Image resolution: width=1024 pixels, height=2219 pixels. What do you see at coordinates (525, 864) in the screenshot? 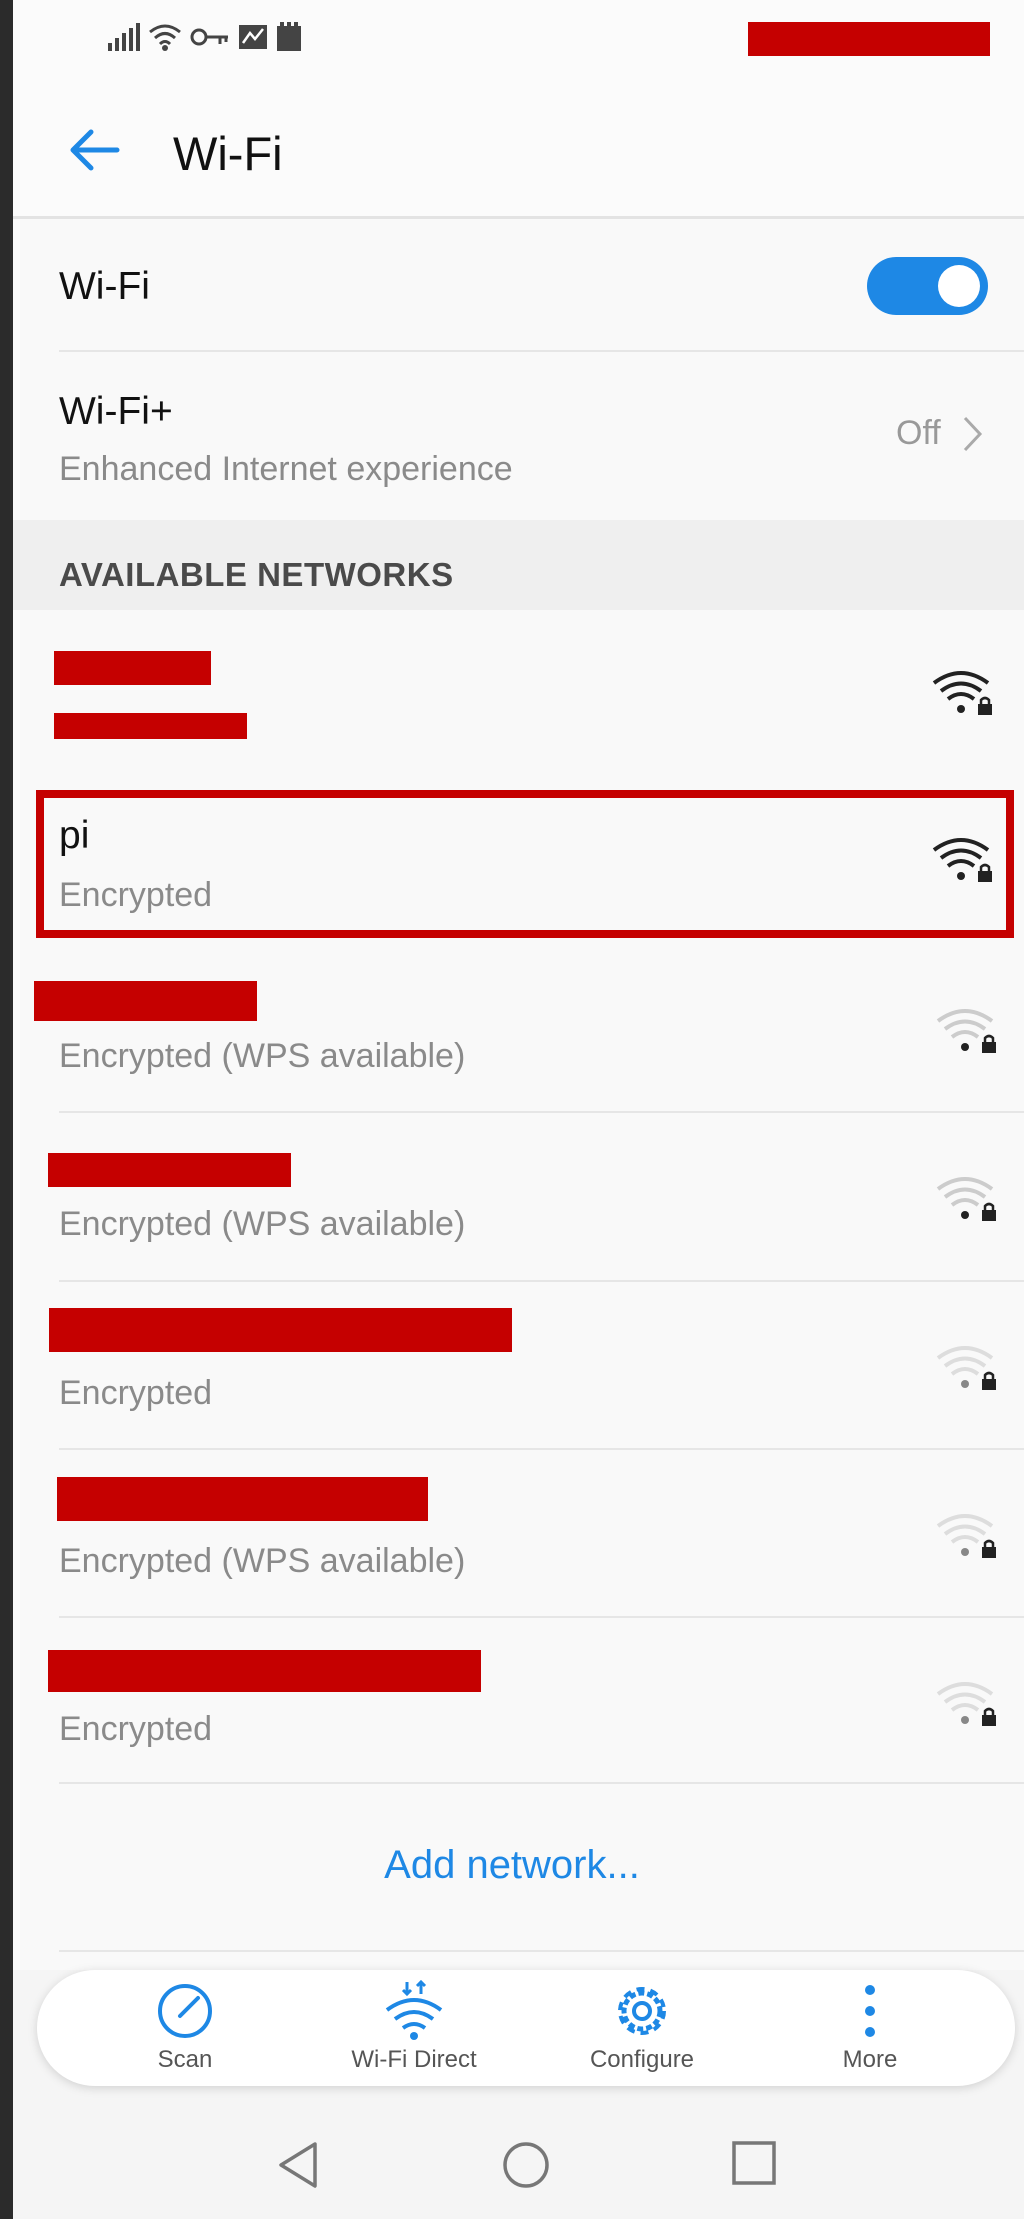
I see `highlight-annotation-box` at bounding box center [525, 864].